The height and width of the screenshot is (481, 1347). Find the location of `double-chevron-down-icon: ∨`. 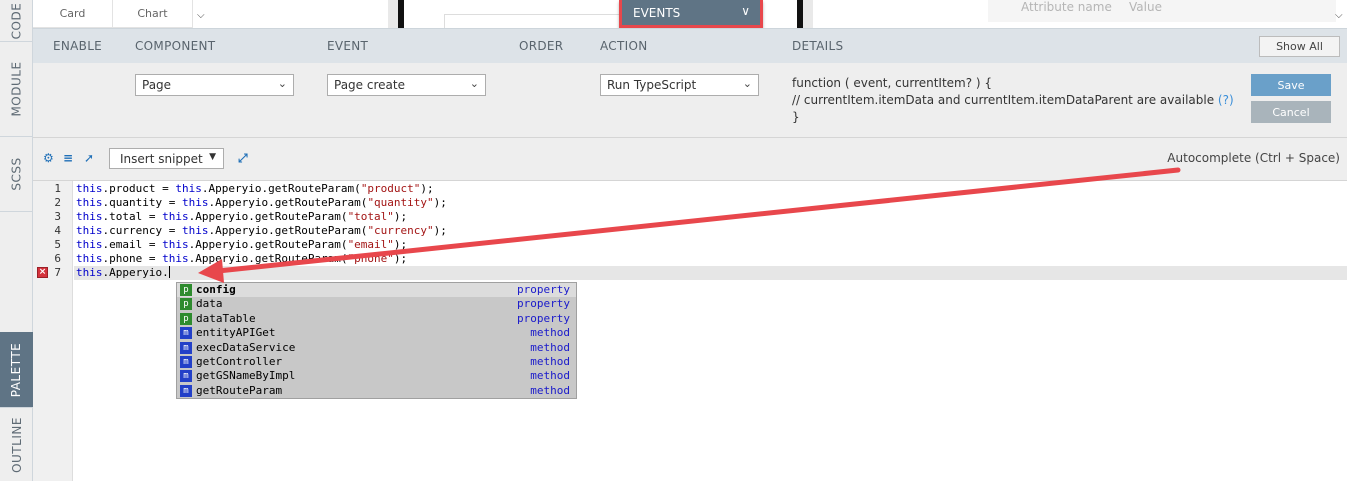

double-chevron-down-icon: ∨ is located at coordinates (745, 11).